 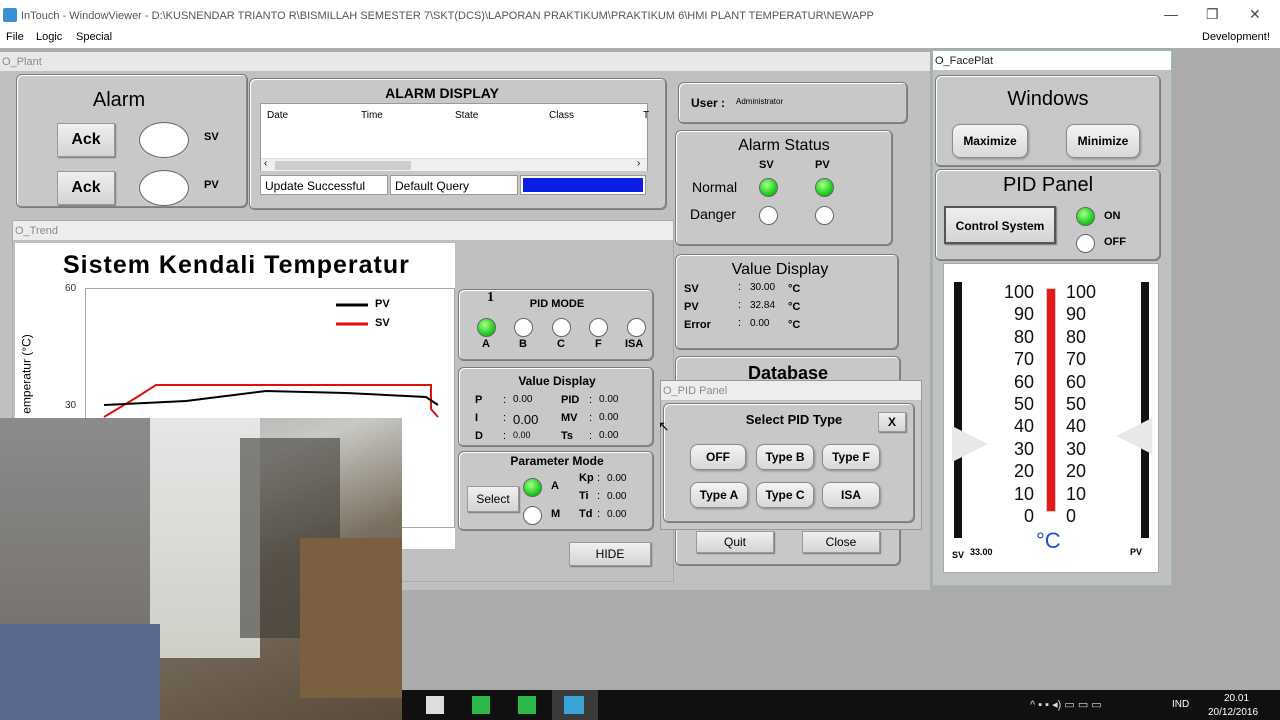 What do you see at coordinates (610, 554) in the screenshot?
I see `hide-button: HIDE` at bounding box center [610, 554].